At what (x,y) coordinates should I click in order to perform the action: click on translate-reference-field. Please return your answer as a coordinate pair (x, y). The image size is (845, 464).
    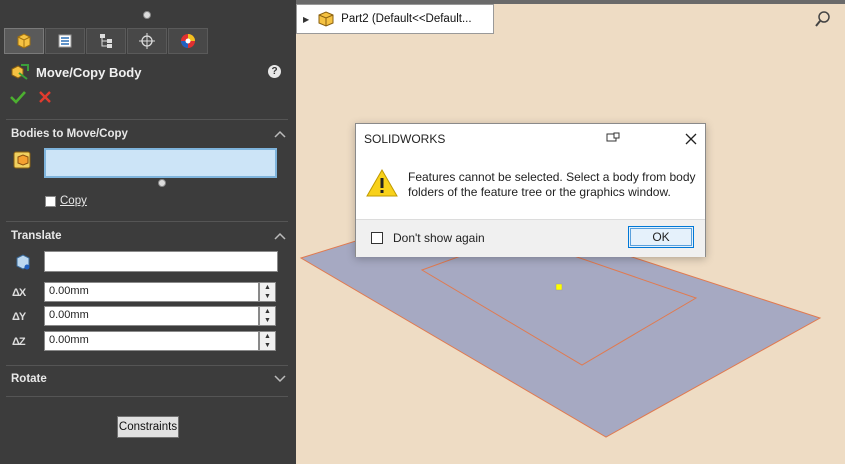
    Looking at the image, I should click on (161, 261).